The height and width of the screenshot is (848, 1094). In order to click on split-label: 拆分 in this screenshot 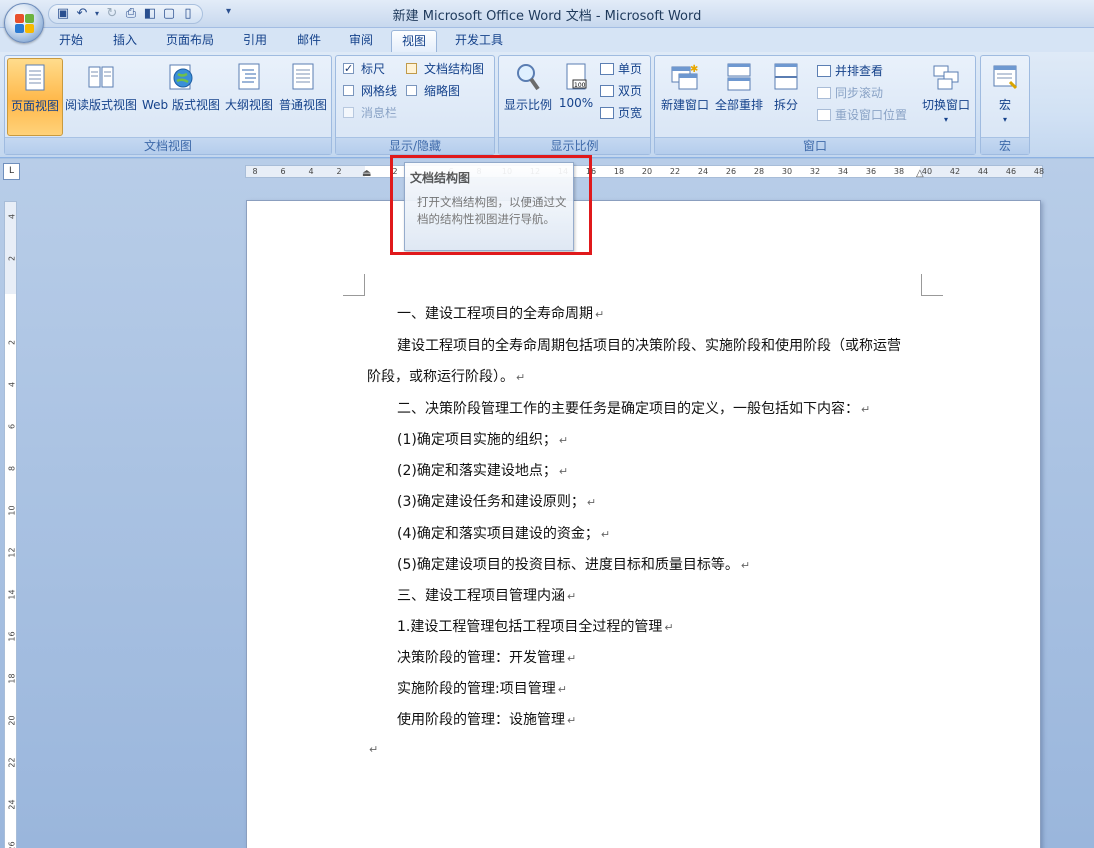, I will do `click(785, 105)`.